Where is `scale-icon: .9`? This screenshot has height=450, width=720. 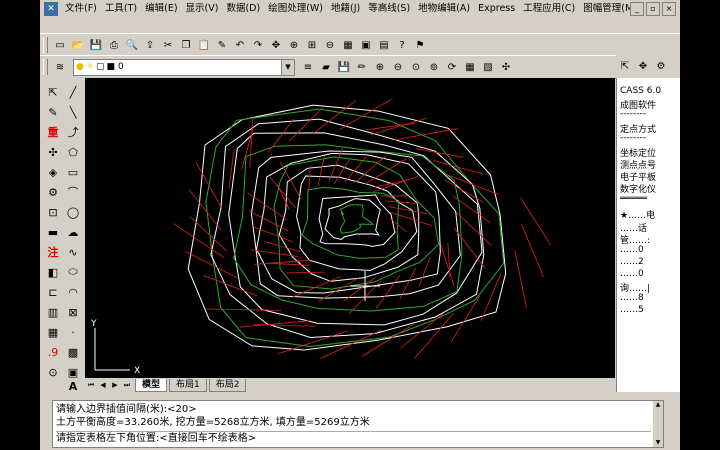
scale-icon: .9 is located at coordinates (53, 352).